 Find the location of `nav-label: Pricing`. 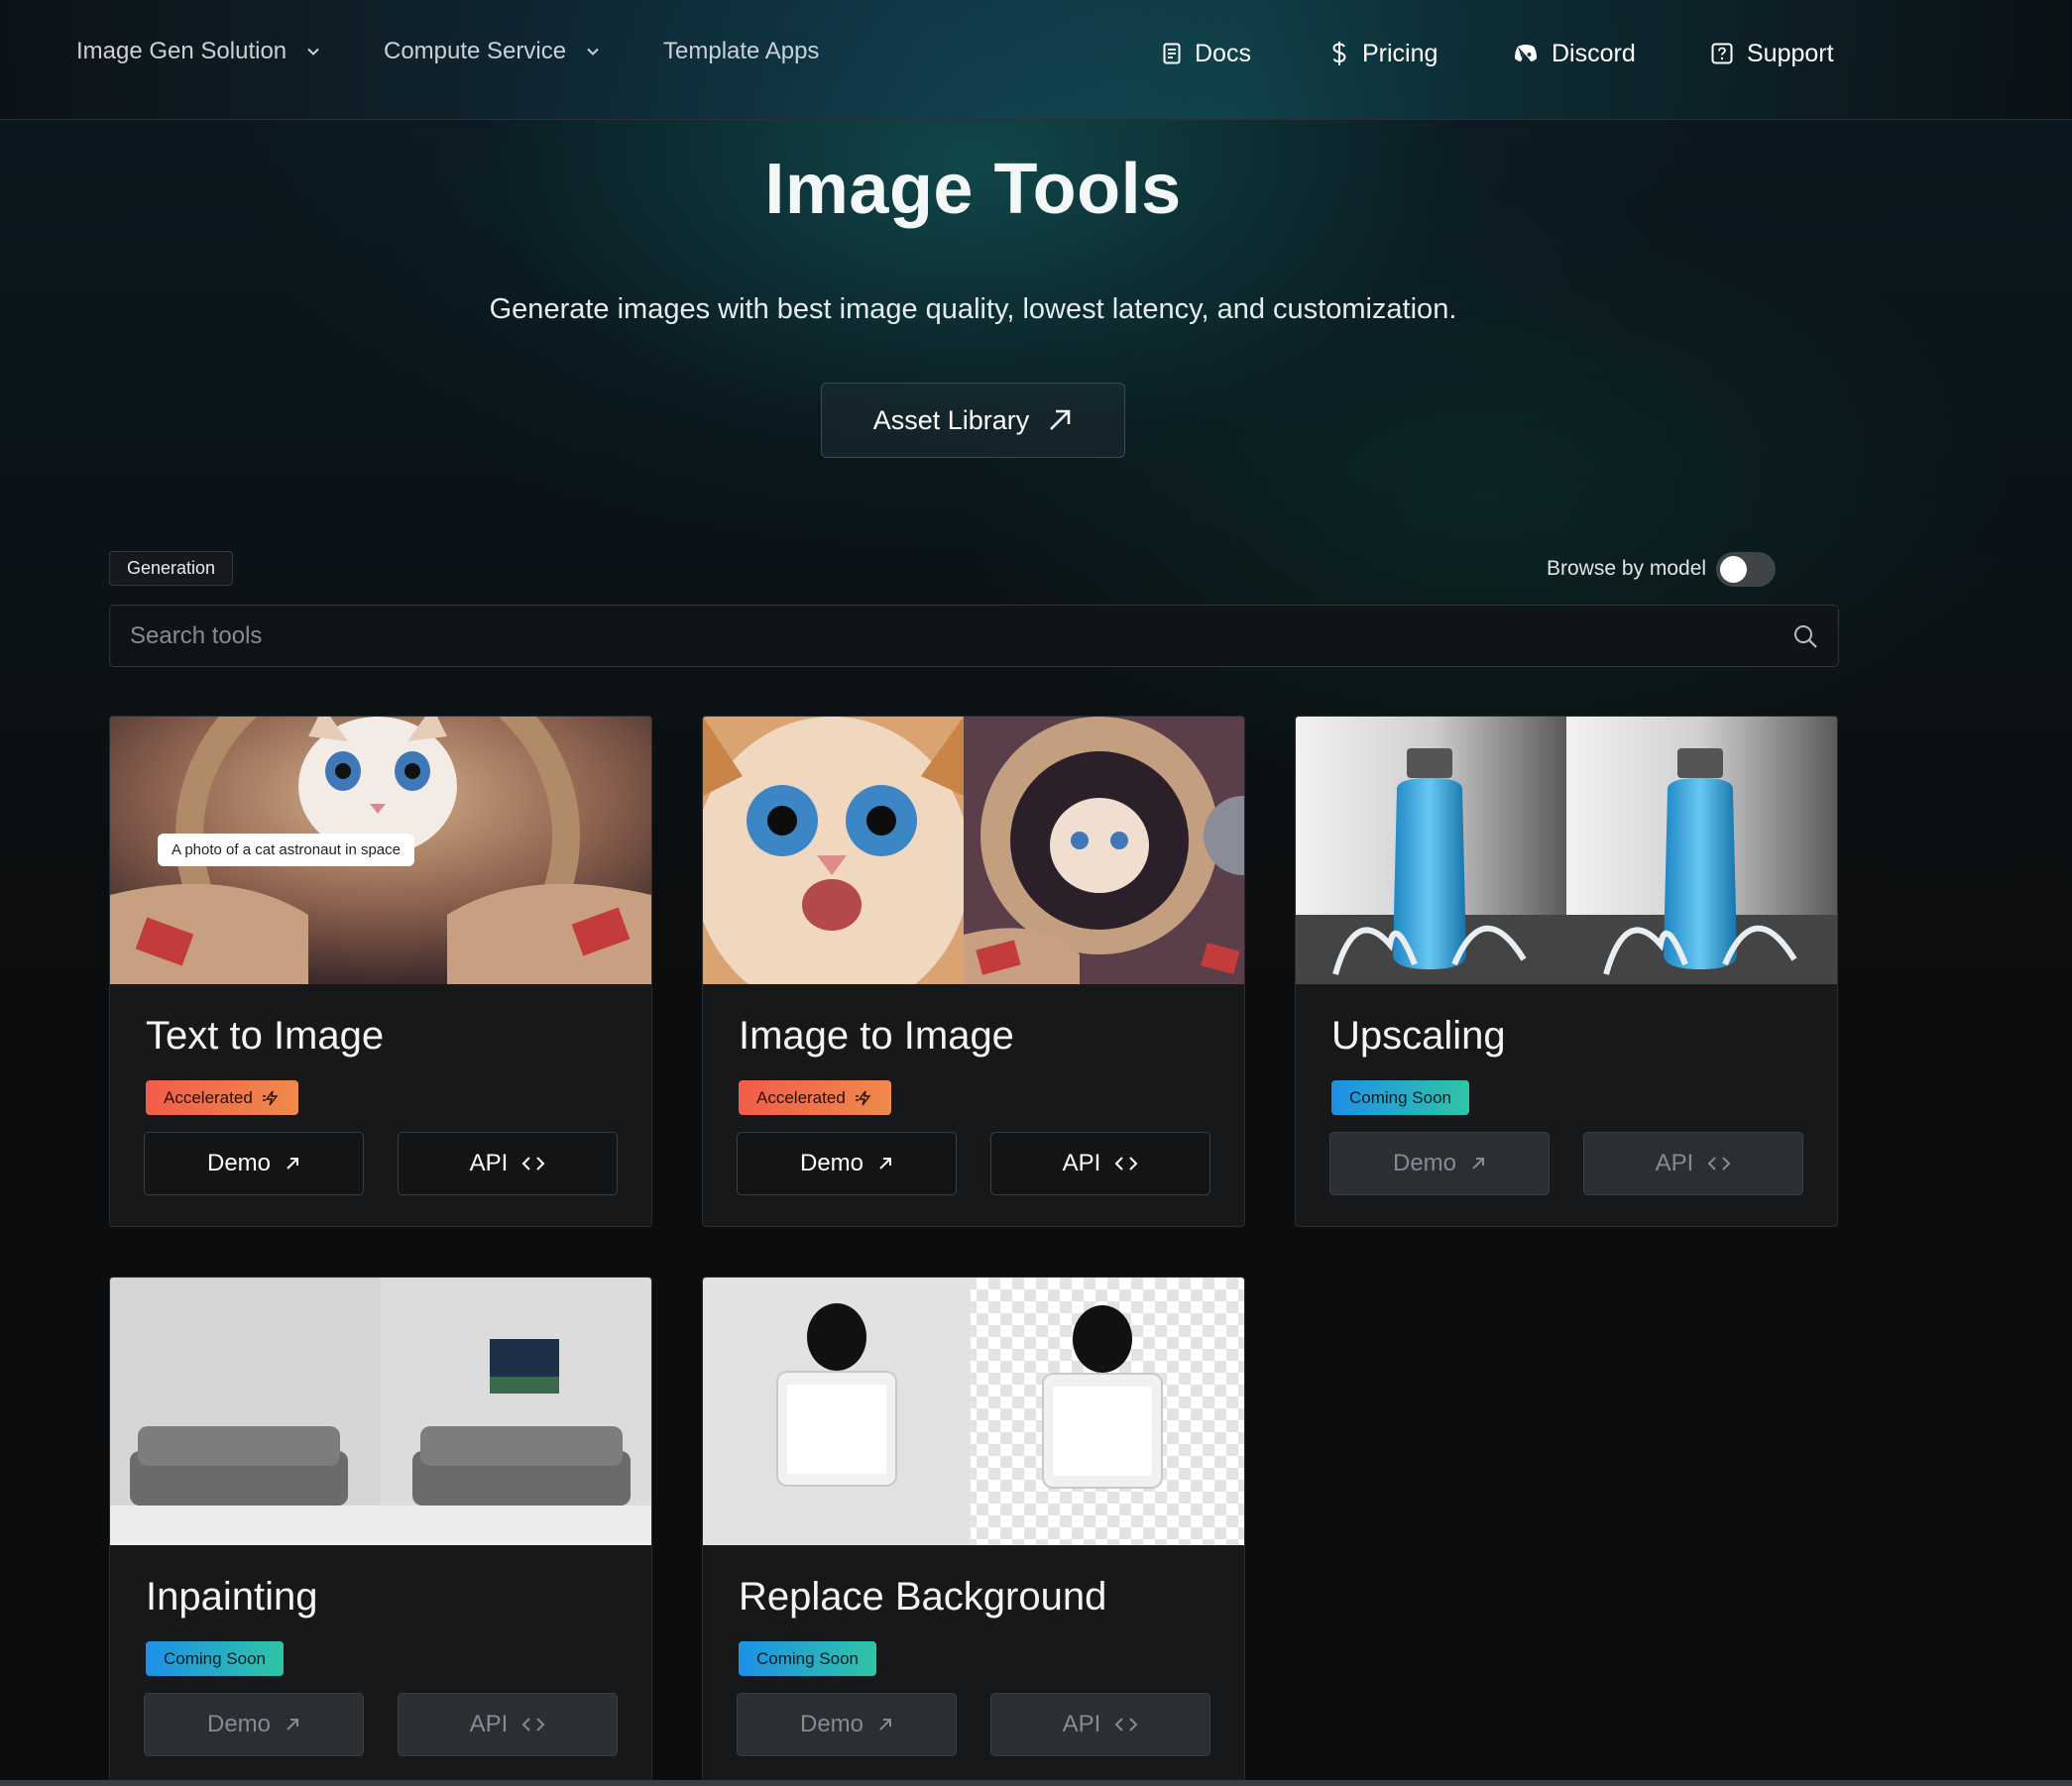

nav-label: Pricing is located at coordinates (1400, 53).